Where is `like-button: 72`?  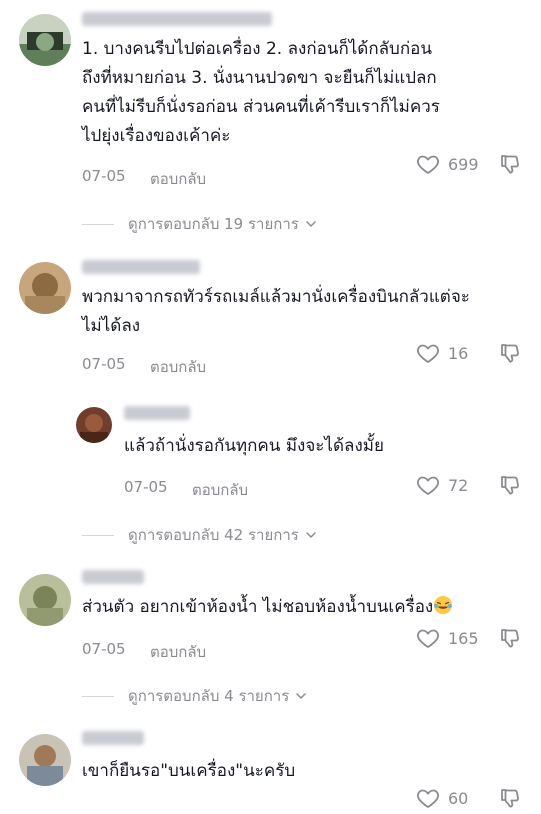 like-button: 72 is located at coordinates (442, 485).